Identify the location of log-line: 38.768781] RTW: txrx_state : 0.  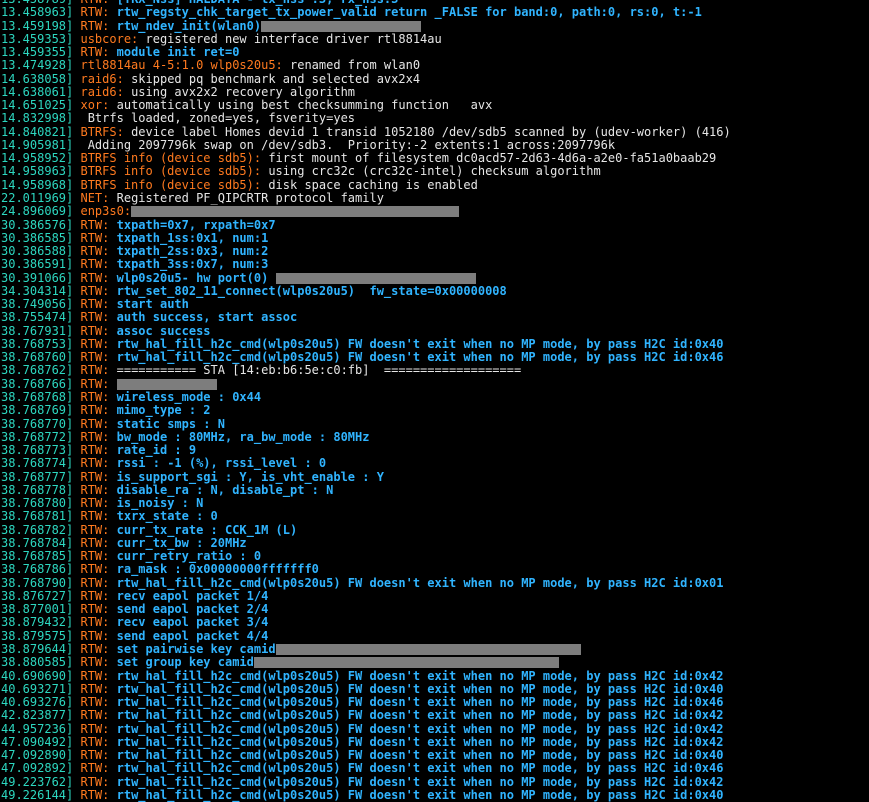
(434, 516).